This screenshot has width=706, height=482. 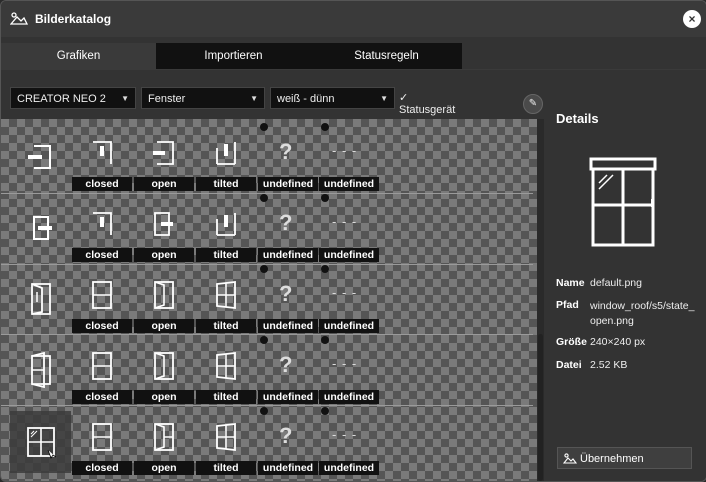 What do you see at coordinates (73, 19) in the screenshot?
I see `window-title: Bilderkatalog` at bounding box center [73, 19].